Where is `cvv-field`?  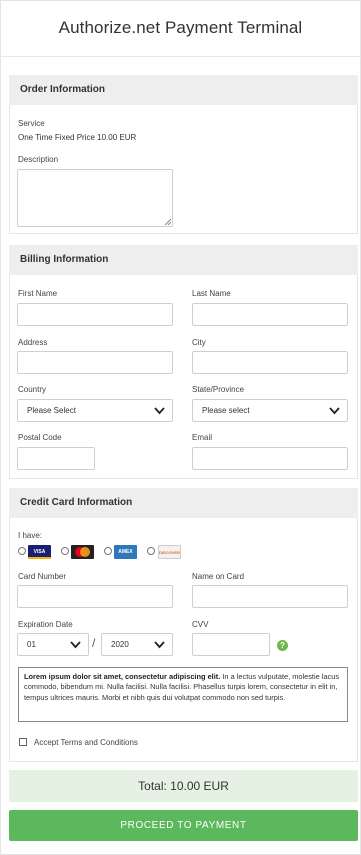 cvv-field is located at coordinates (231, 644).